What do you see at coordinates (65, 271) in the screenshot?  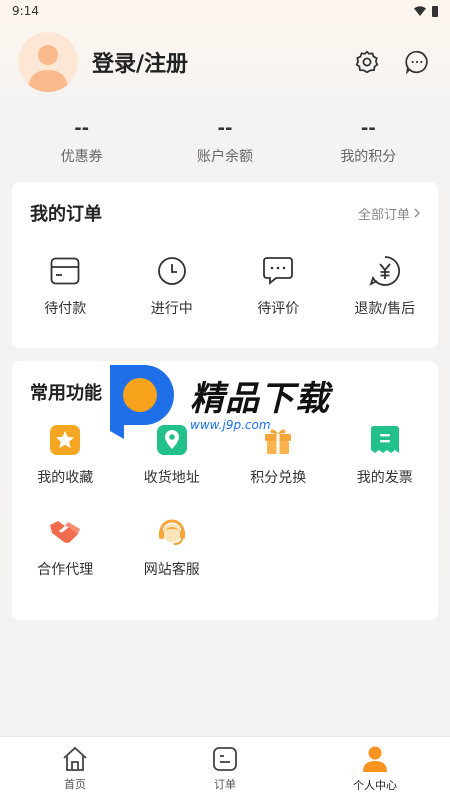 I see `wallet-card-icon` at bounding box center [65, 271].